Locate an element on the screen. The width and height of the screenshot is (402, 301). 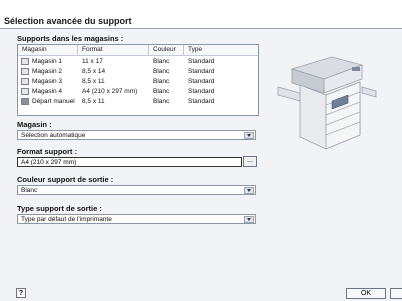
type-value: Type par défaut de l'imprimante is located at coordinates (66, 219).